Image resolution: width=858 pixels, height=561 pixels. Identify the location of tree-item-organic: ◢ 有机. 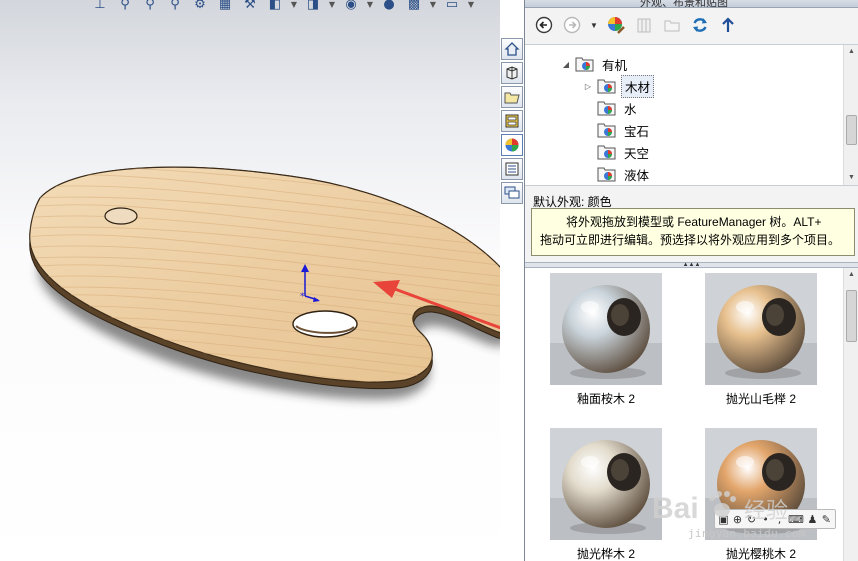
(595, 64).